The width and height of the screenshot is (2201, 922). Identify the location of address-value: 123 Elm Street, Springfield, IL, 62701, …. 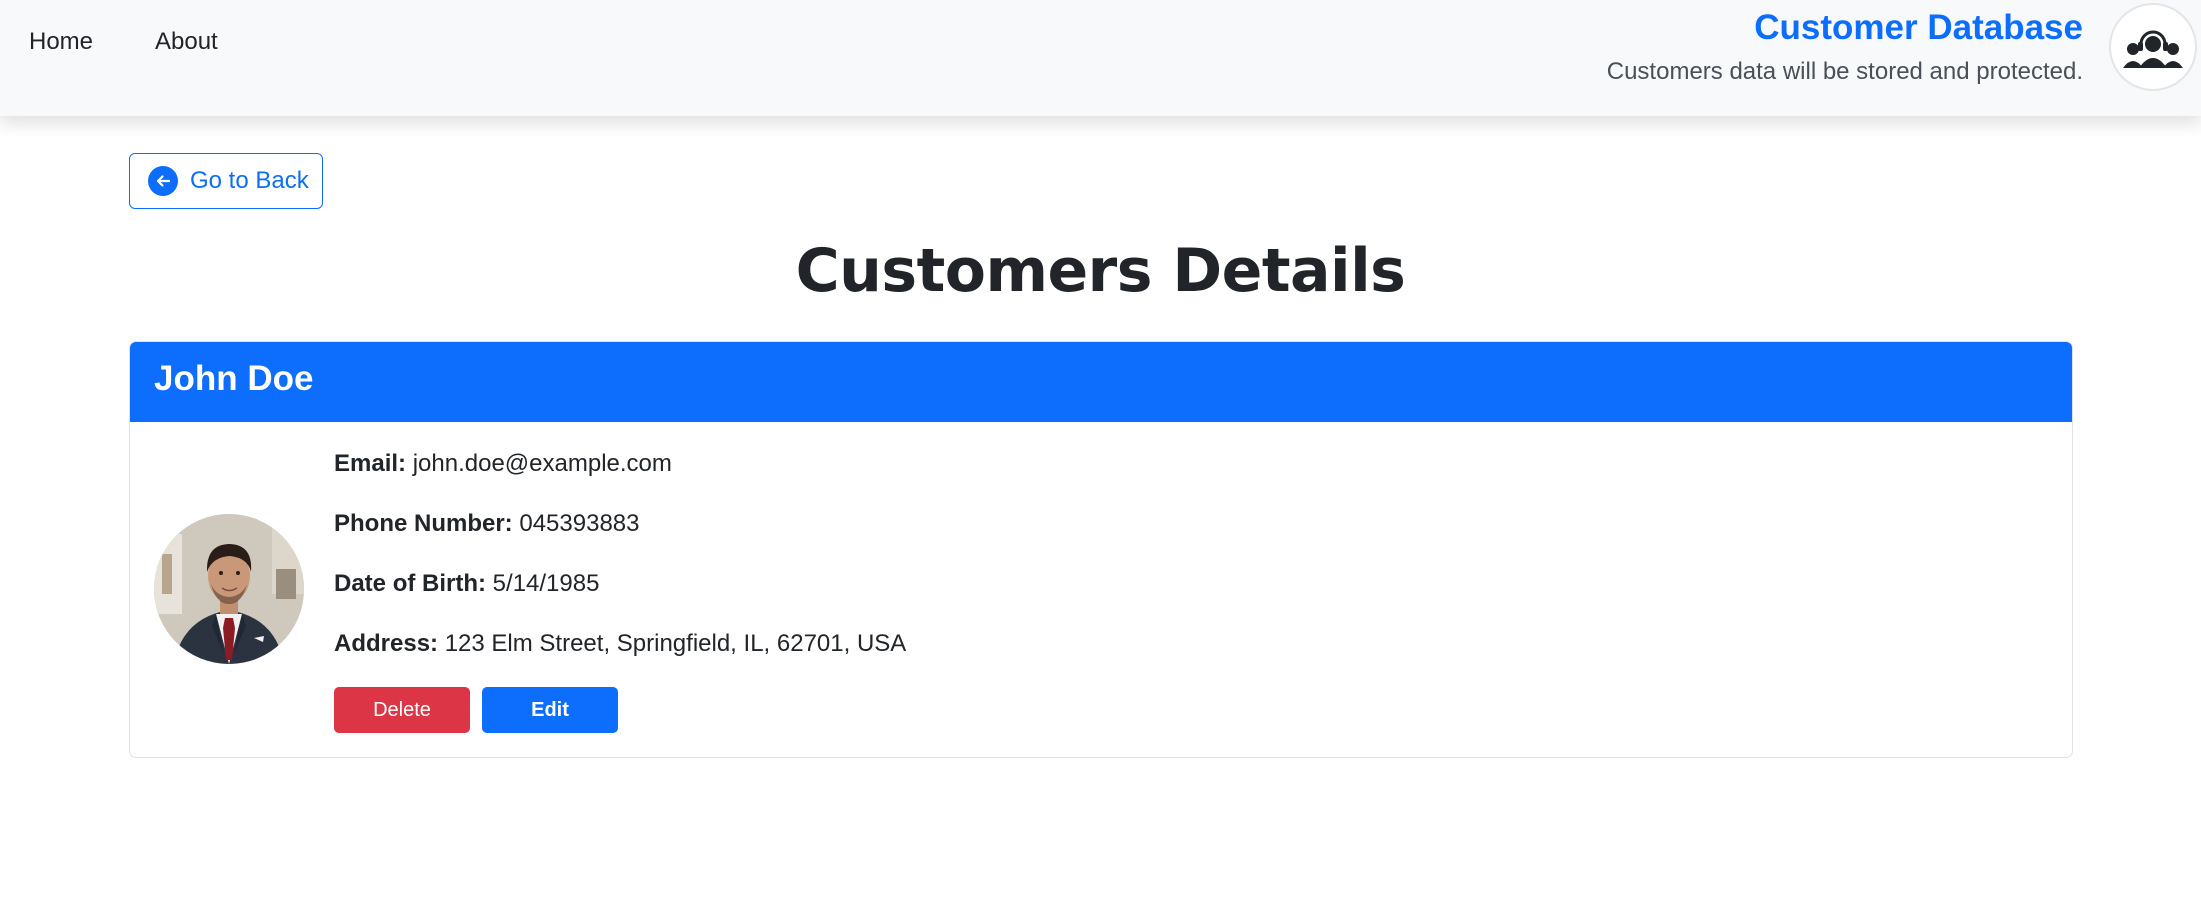
(675, 643).